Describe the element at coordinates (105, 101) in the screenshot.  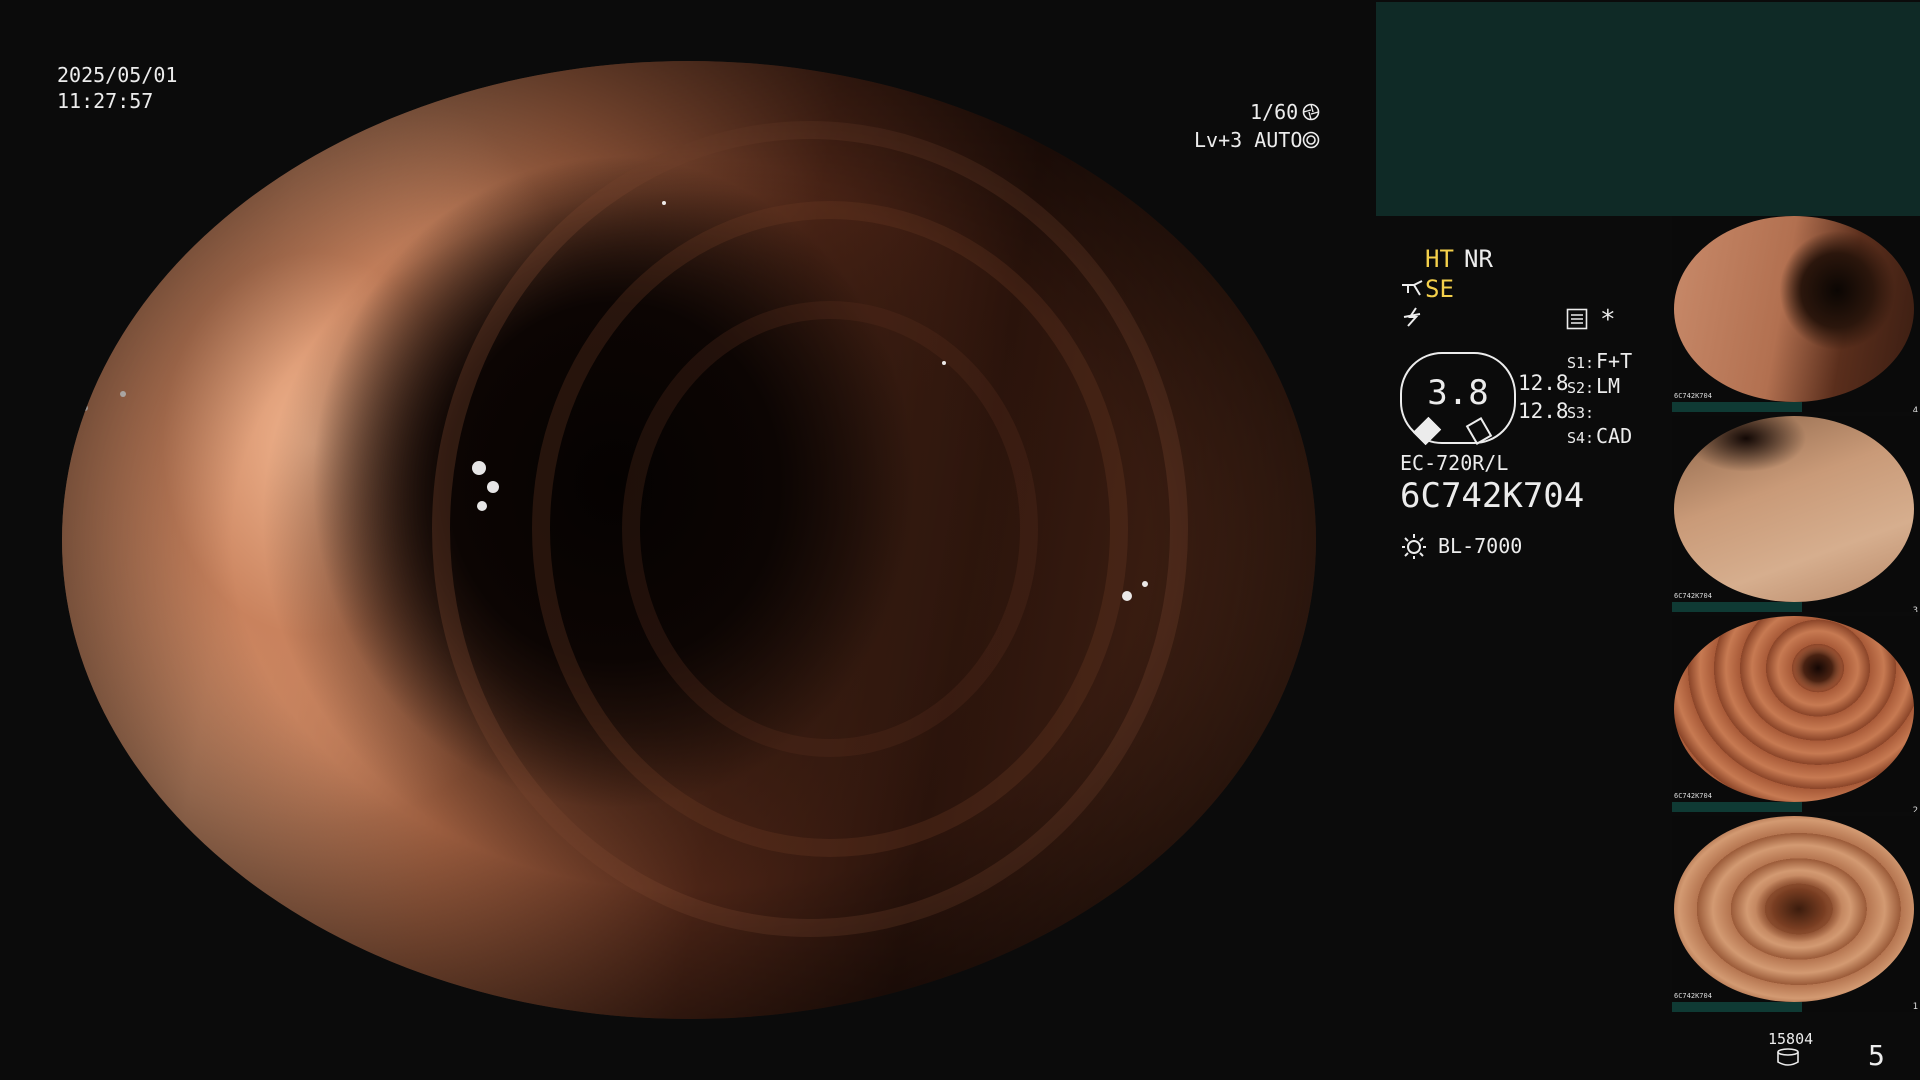
I see `capture-time: 11:27:57` at that location.